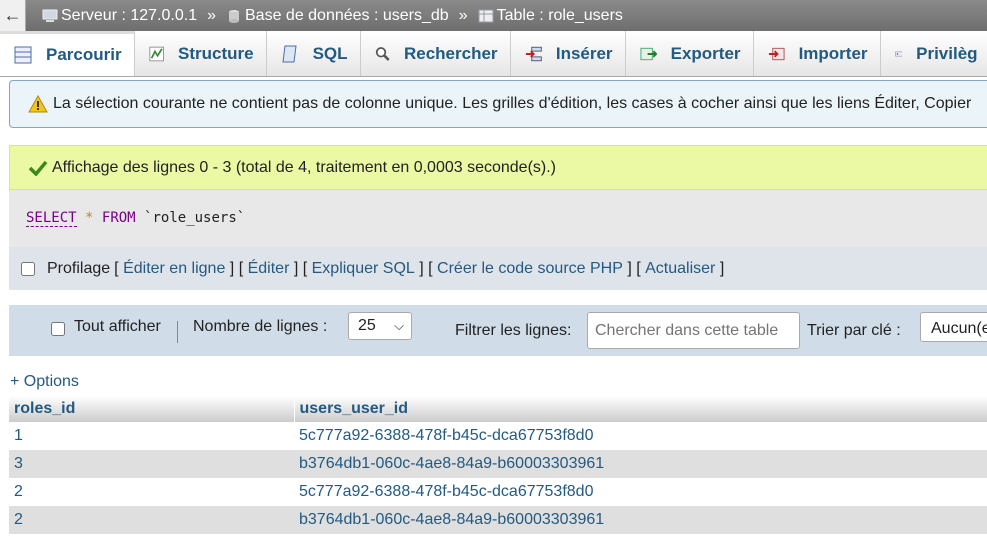 The height and width of the screenshot is (547, 987). What do you see at coordinates (174, 269) in the screenshot?
I see `edit-inline-link: Éditer en ligne` at bounding box center [174, 269].